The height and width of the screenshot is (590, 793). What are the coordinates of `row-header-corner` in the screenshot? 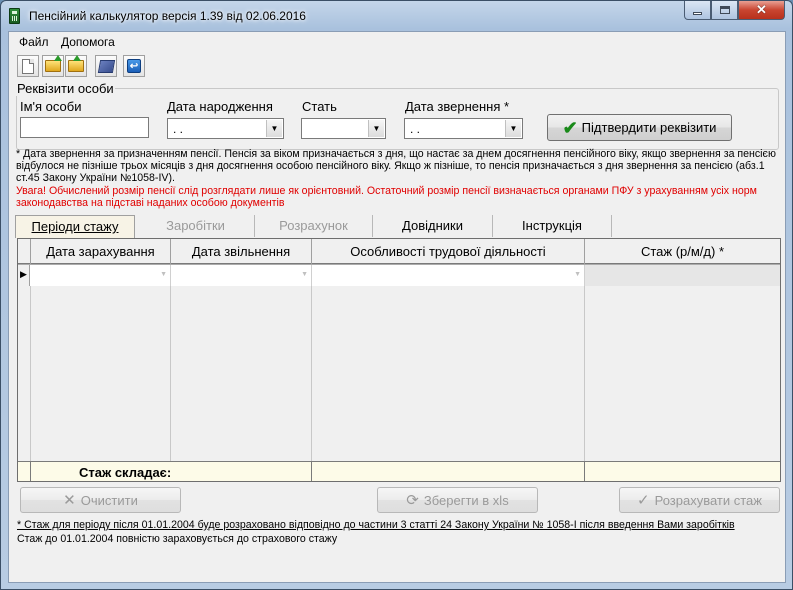 It's located at (24, 251).